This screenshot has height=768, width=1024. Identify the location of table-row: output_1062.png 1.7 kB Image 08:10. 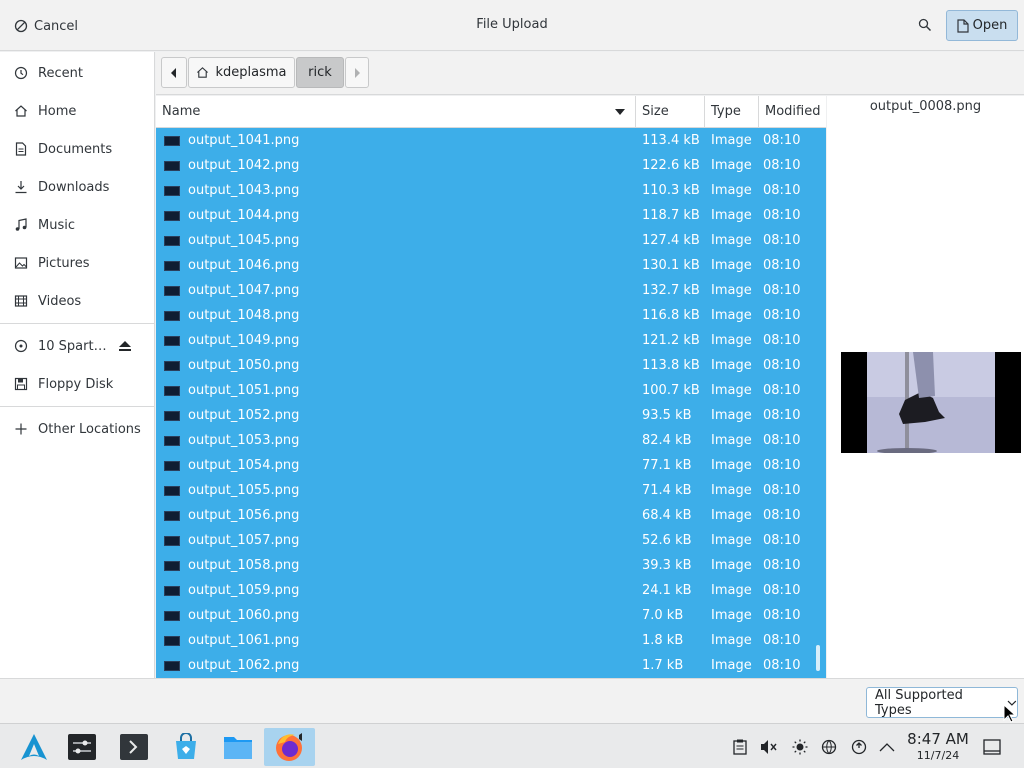
(491, 665).